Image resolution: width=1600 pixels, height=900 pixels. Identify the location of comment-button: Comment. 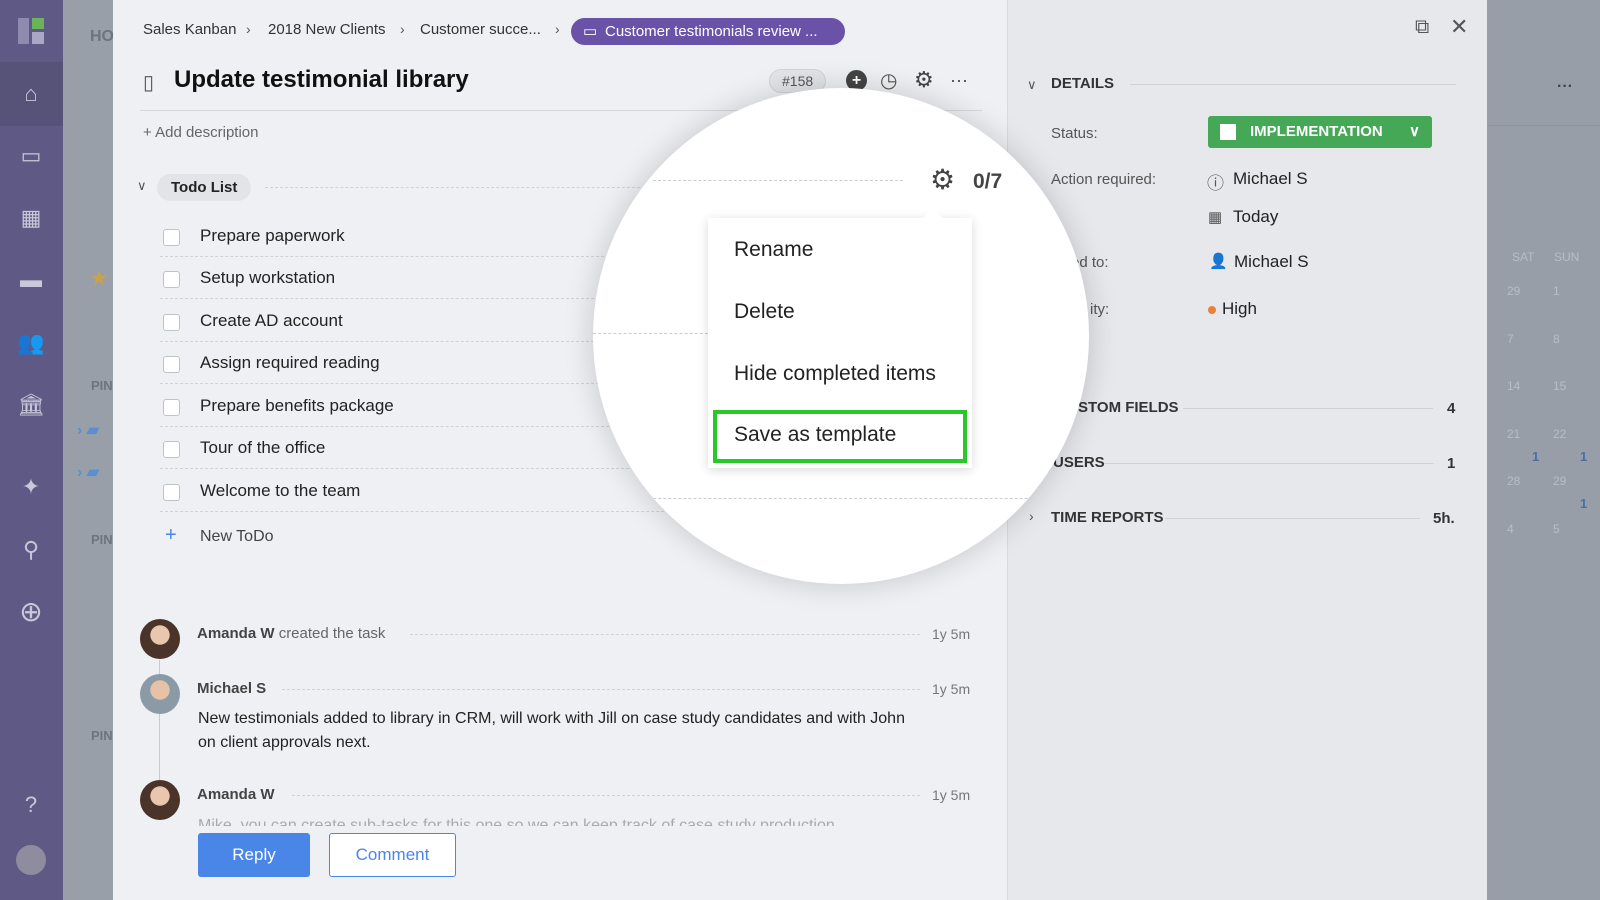
(392, 855).